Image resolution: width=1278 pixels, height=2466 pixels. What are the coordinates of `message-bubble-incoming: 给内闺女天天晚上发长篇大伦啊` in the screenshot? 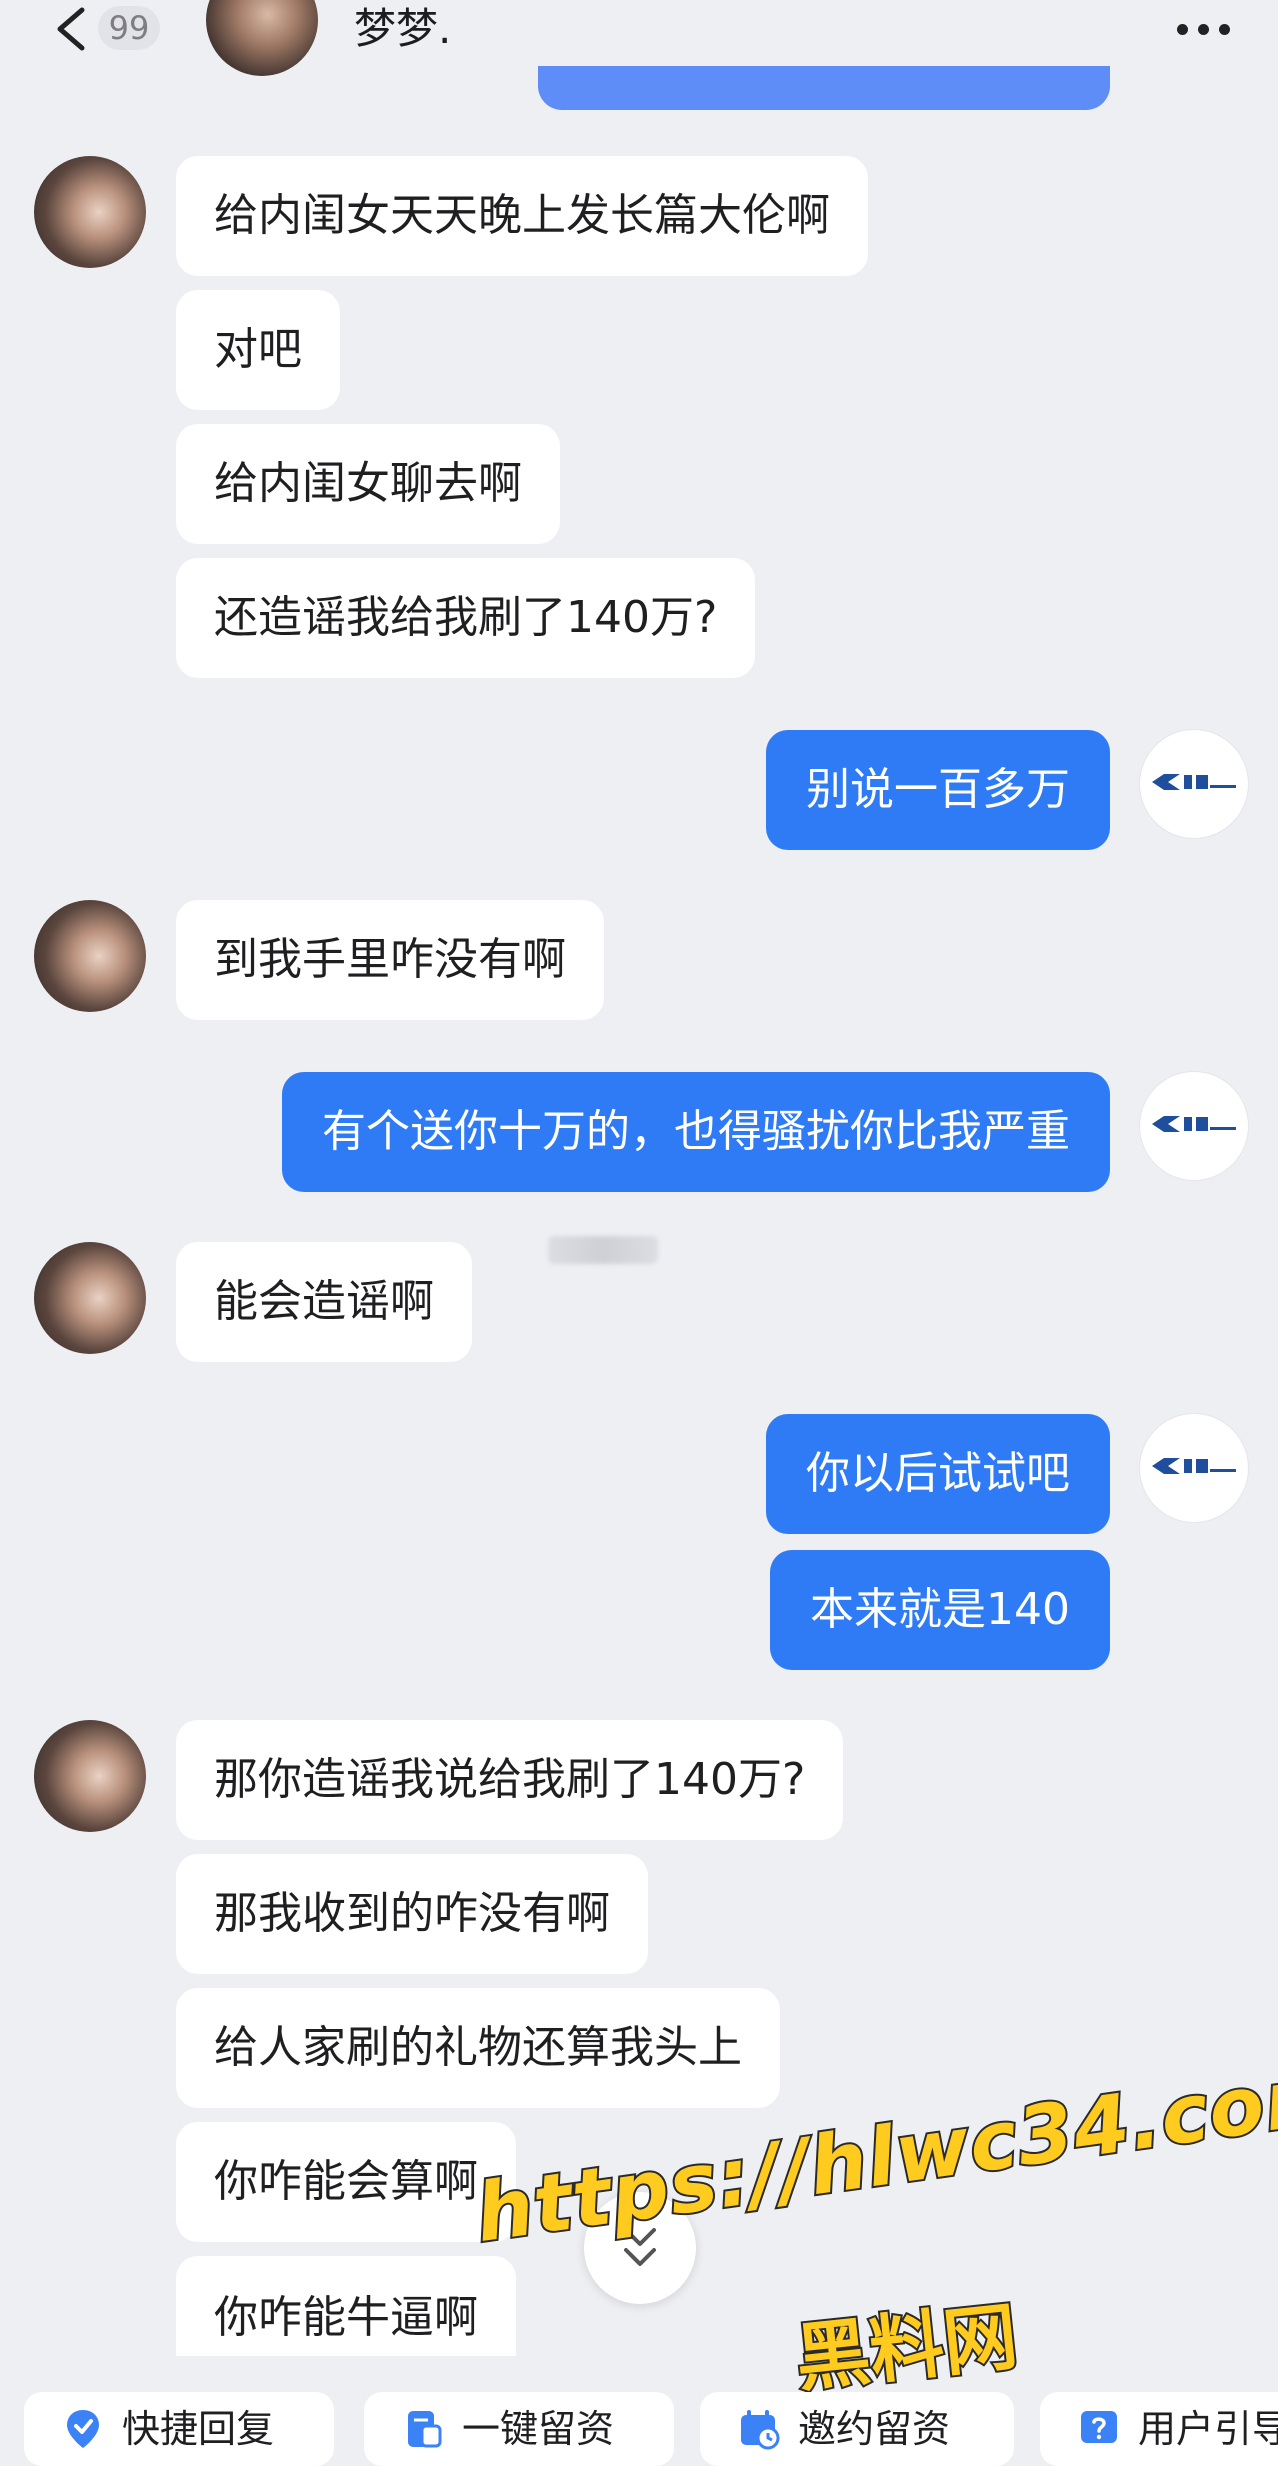 It's located at (522, 216).